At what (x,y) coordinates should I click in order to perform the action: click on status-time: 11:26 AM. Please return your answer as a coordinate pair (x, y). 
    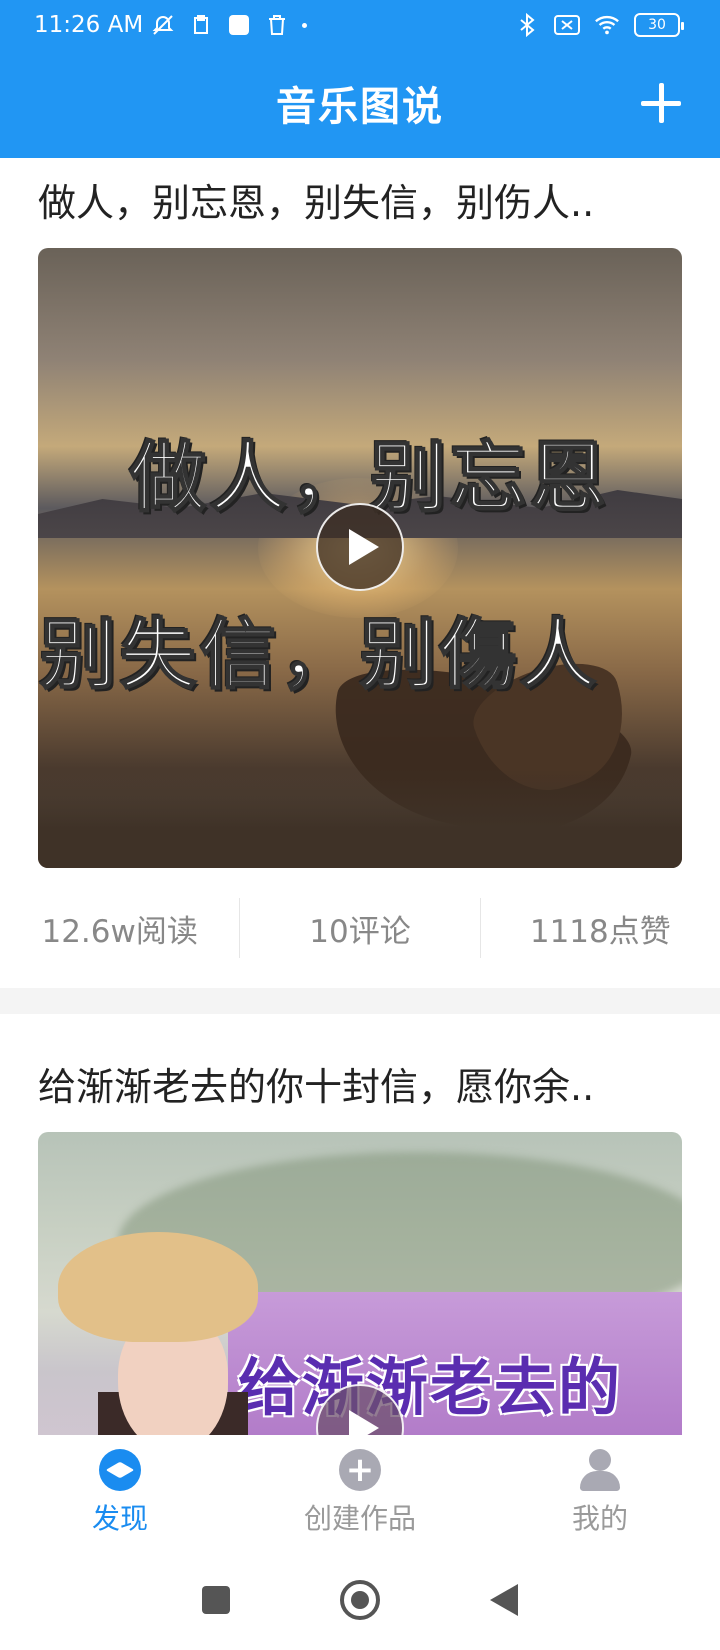
    Looking at the image, I should click on (89, 25).